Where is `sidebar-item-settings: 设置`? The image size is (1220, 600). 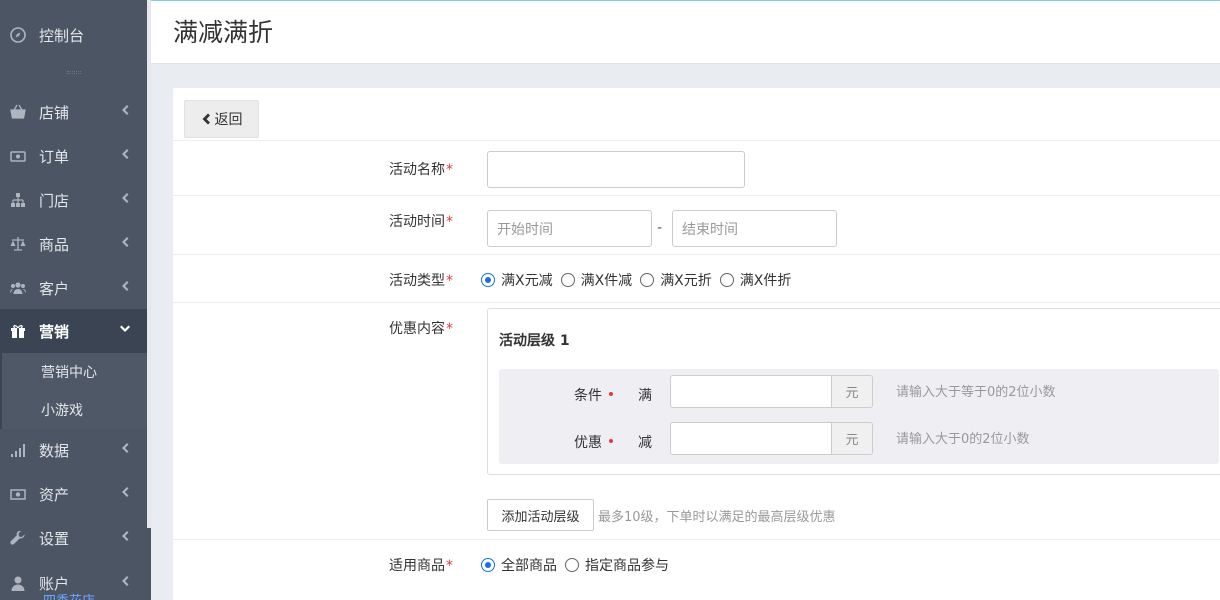
sidebar-item-settings: 设置 is located at coordinates (73, 538).